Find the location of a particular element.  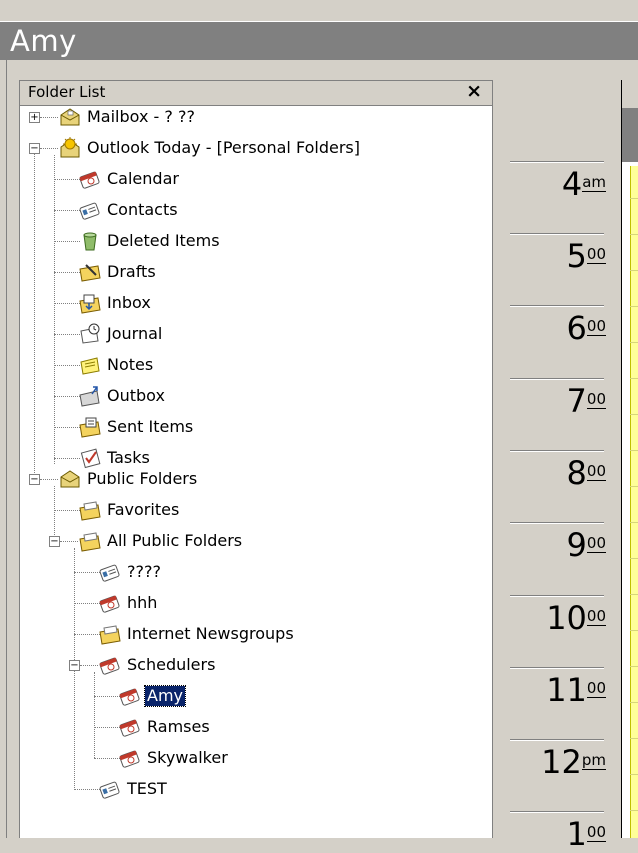

left-edge is located at coordinates (3, 449).